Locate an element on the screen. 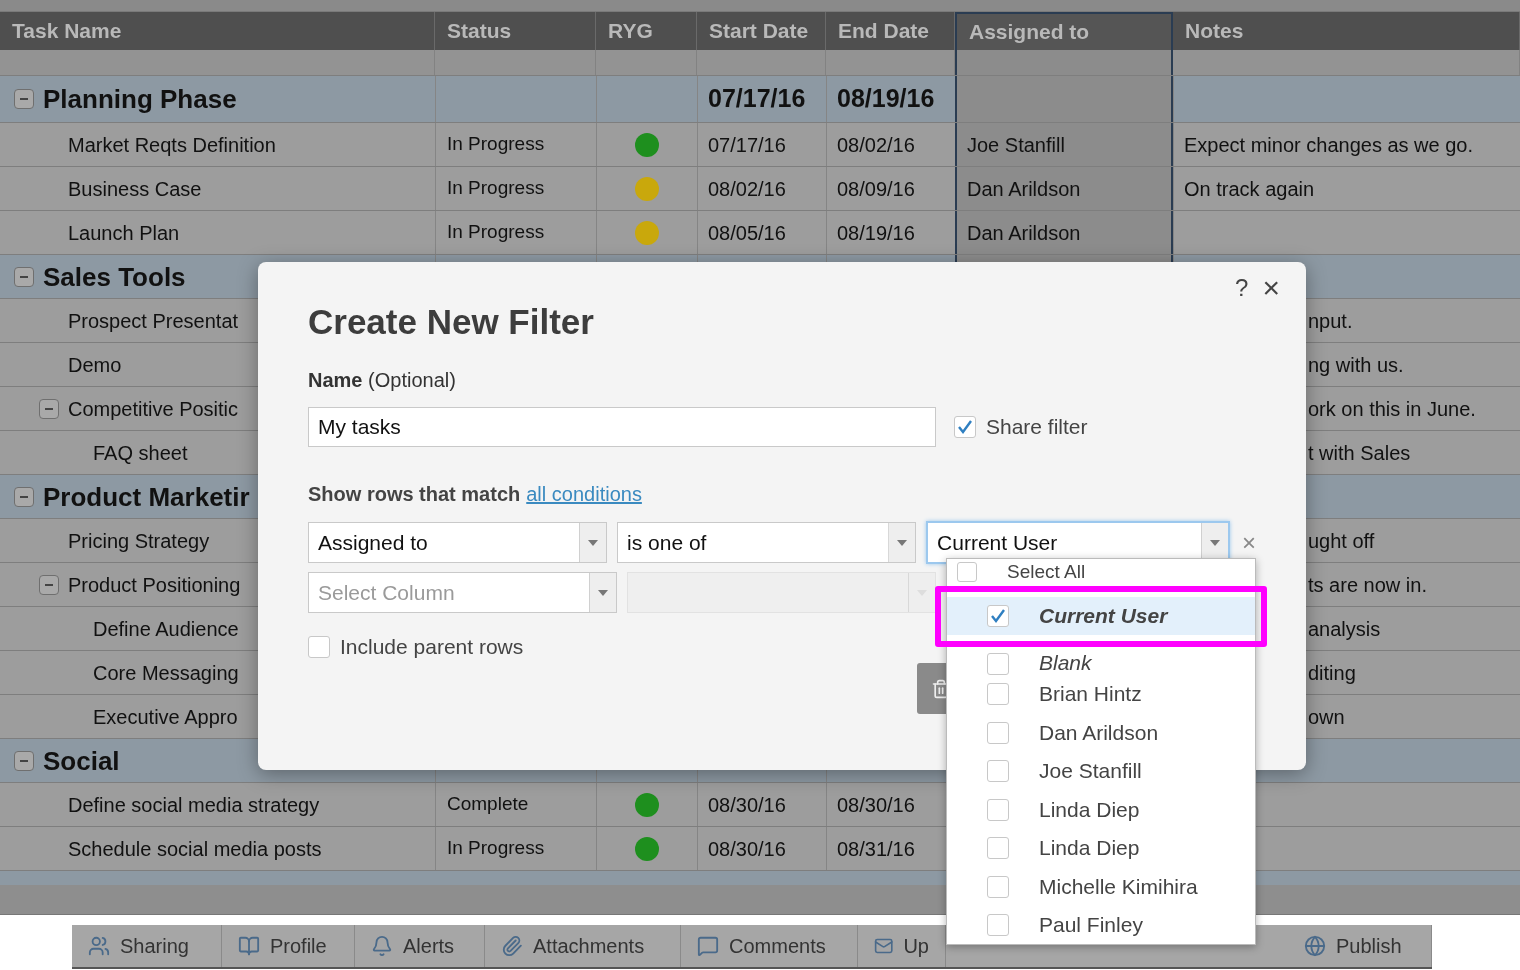  option-item: Brian Hintz is located at coordinates (1101, 694).